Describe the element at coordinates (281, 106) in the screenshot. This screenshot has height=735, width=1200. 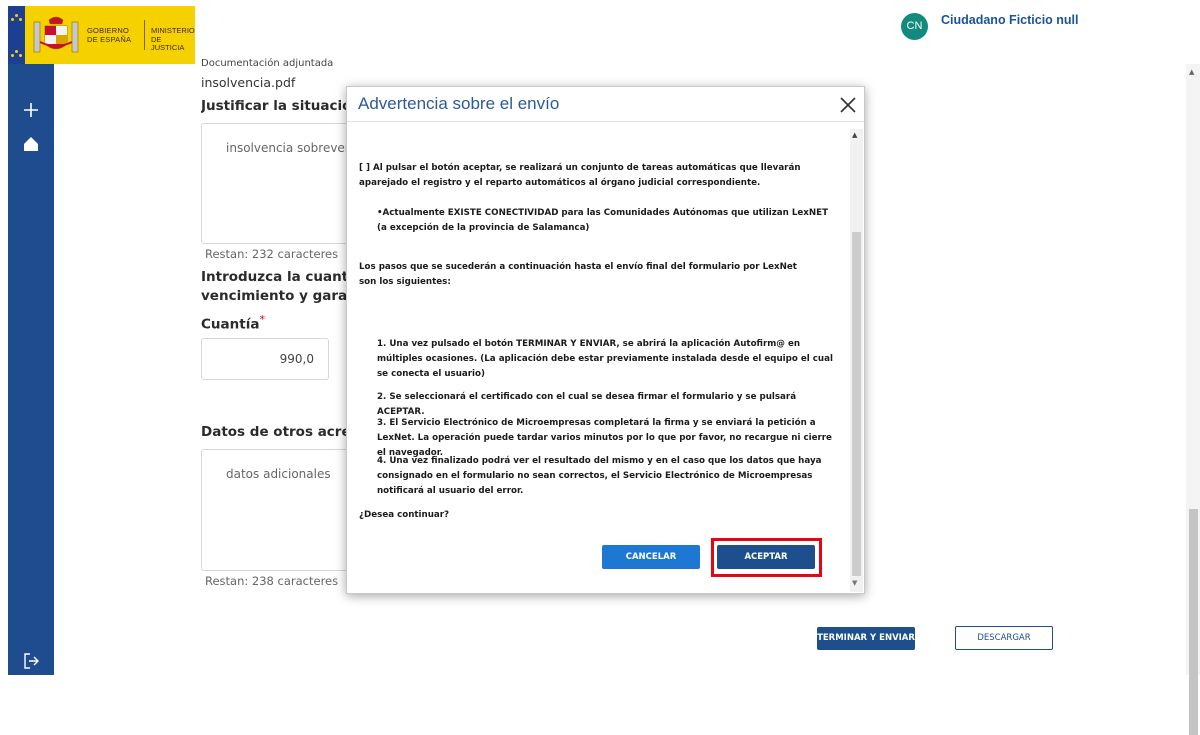
I see `justify-label: Justificar la situación de` at that location.